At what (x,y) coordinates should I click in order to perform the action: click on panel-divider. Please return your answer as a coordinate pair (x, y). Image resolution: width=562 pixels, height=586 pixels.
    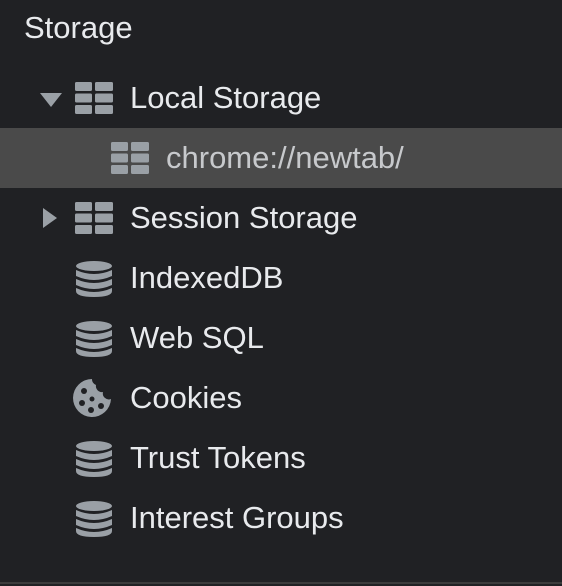
    Looking at the image, I should click on (281, 583).